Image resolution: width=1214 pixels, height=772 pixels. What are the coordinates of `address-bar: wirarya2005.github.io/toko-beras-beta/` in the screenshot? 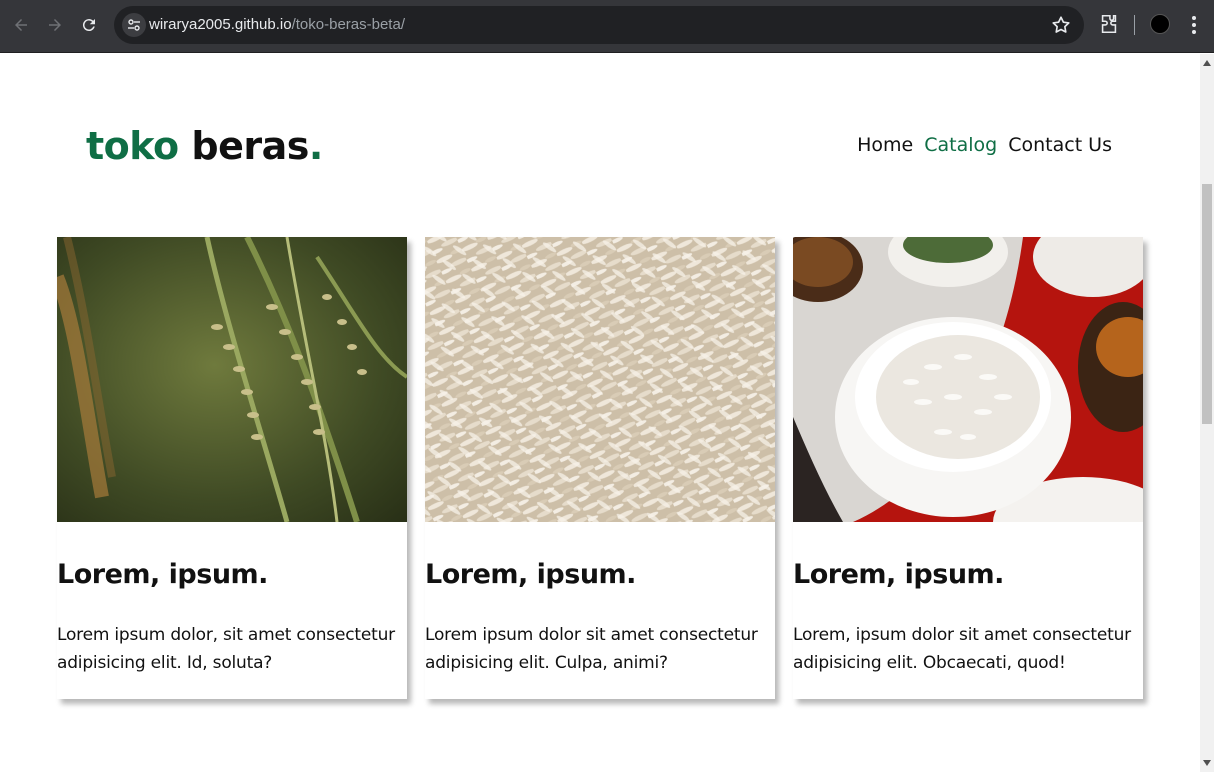 It's located at (599, 25).